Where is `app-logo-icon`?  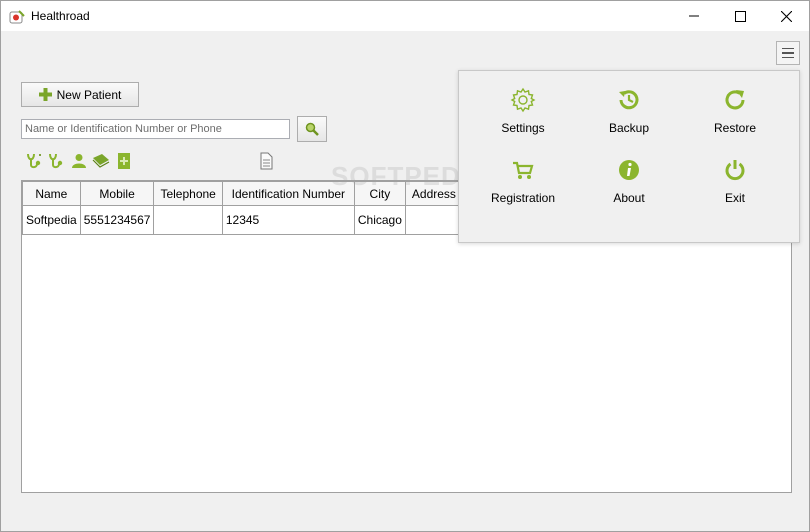
app-logo-icon is located at coordinates (17, 17).